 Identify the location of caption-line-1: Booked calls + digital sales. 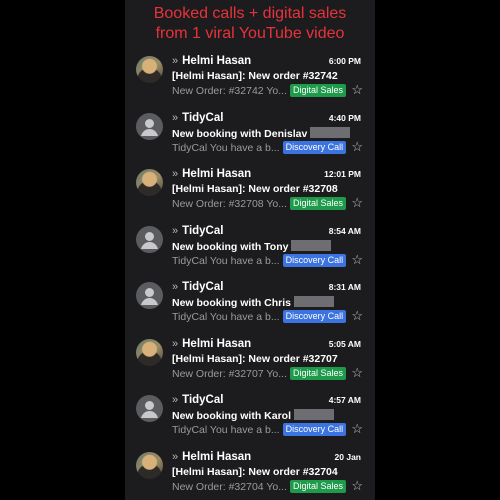
(250, 13).